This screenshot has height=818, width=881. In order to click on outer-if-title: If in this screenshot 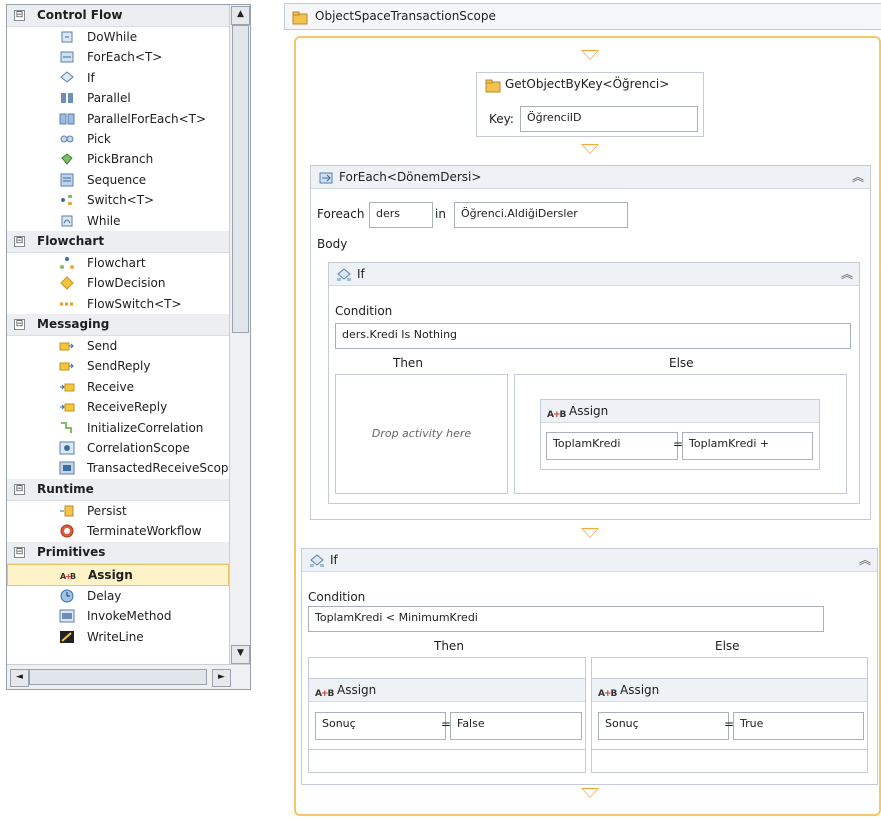, I will do `click(334, 560)`.